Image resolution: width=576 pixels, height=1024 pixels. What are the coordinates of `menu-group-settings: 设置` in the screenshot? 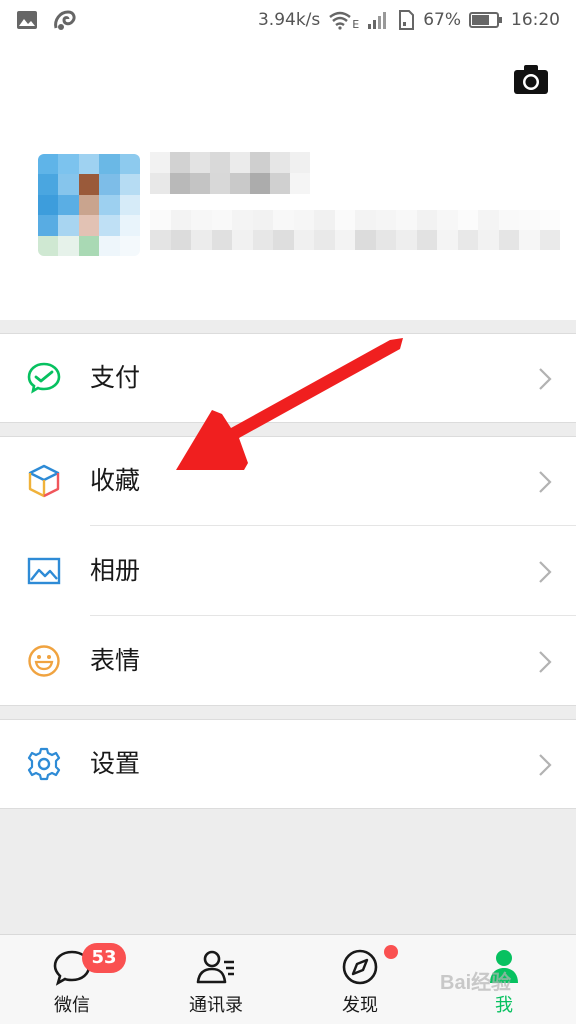 It's located at (288, 764).